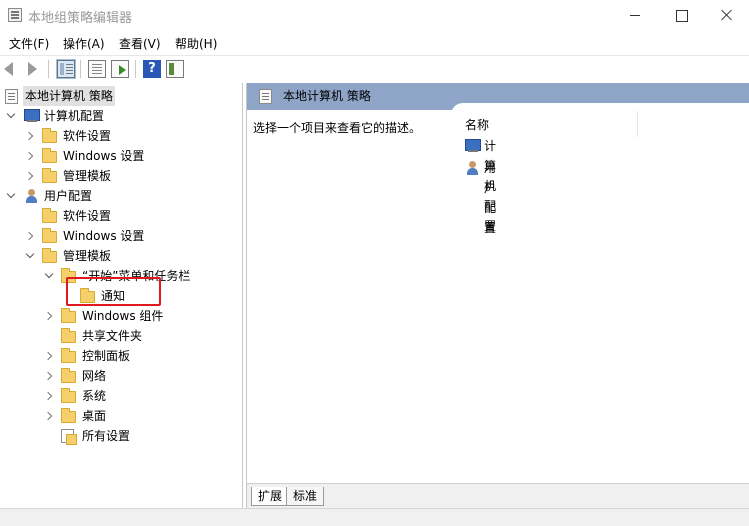  Describe the element at coordinates (94, 396) in the screenshot. I see `tree-item-label: 系统` at that location.